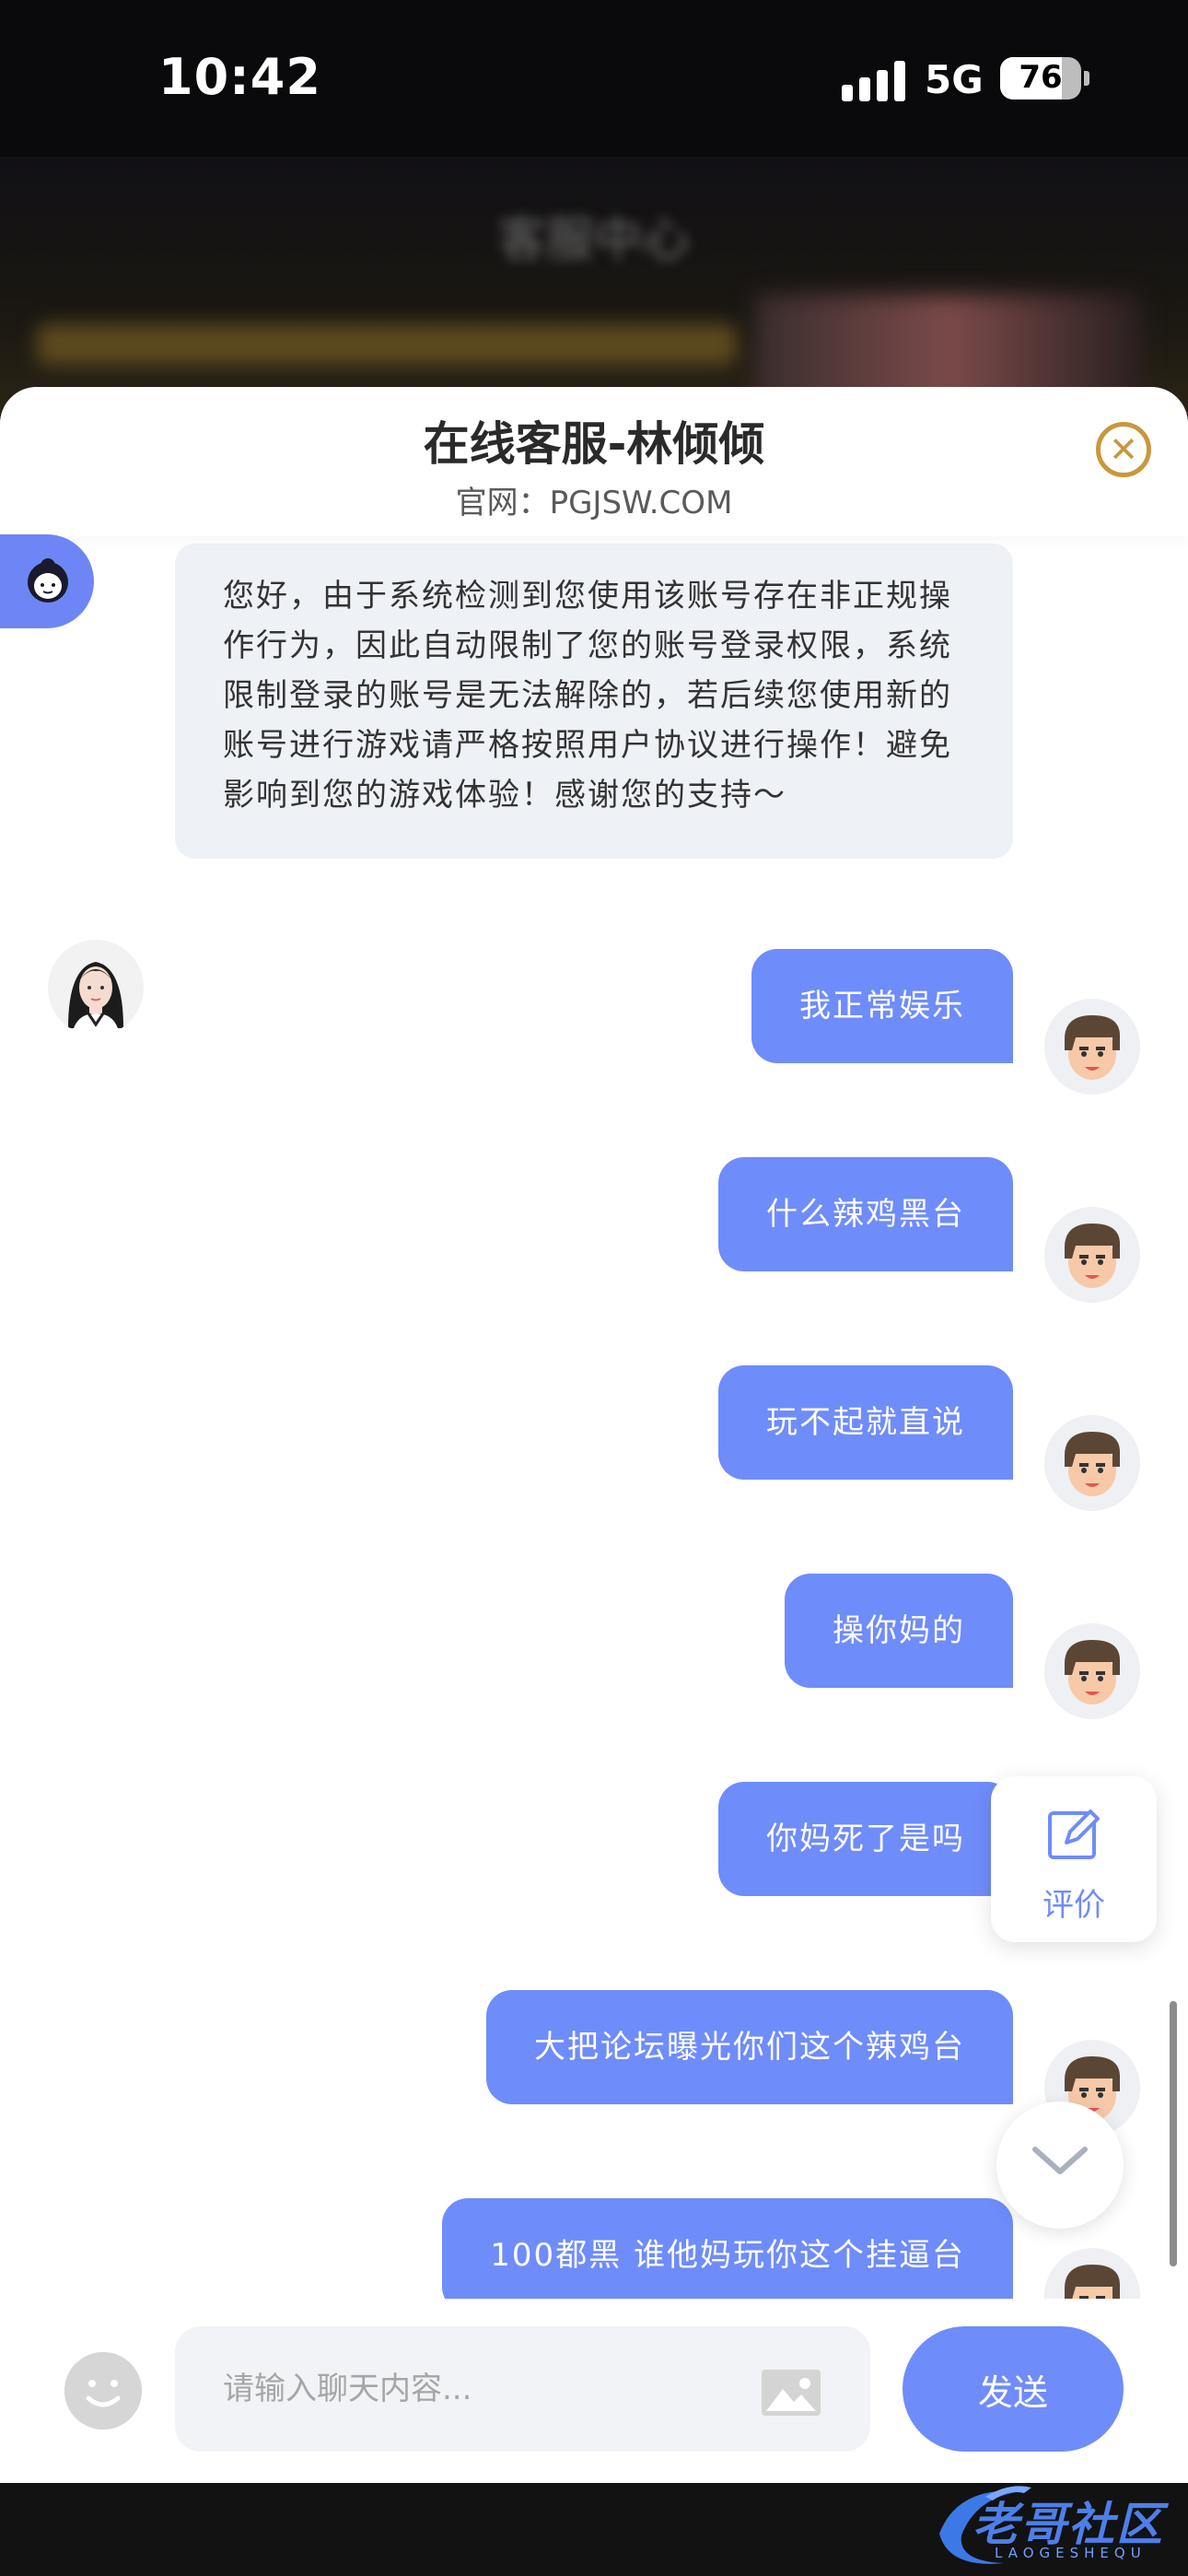 Image resolution: width=1188 pixels, height=2576 pixels. What do you see at coordinates (1123, 449) in the screenshot?
I see `close-button: ✕` at bounding box center [1123, 449].